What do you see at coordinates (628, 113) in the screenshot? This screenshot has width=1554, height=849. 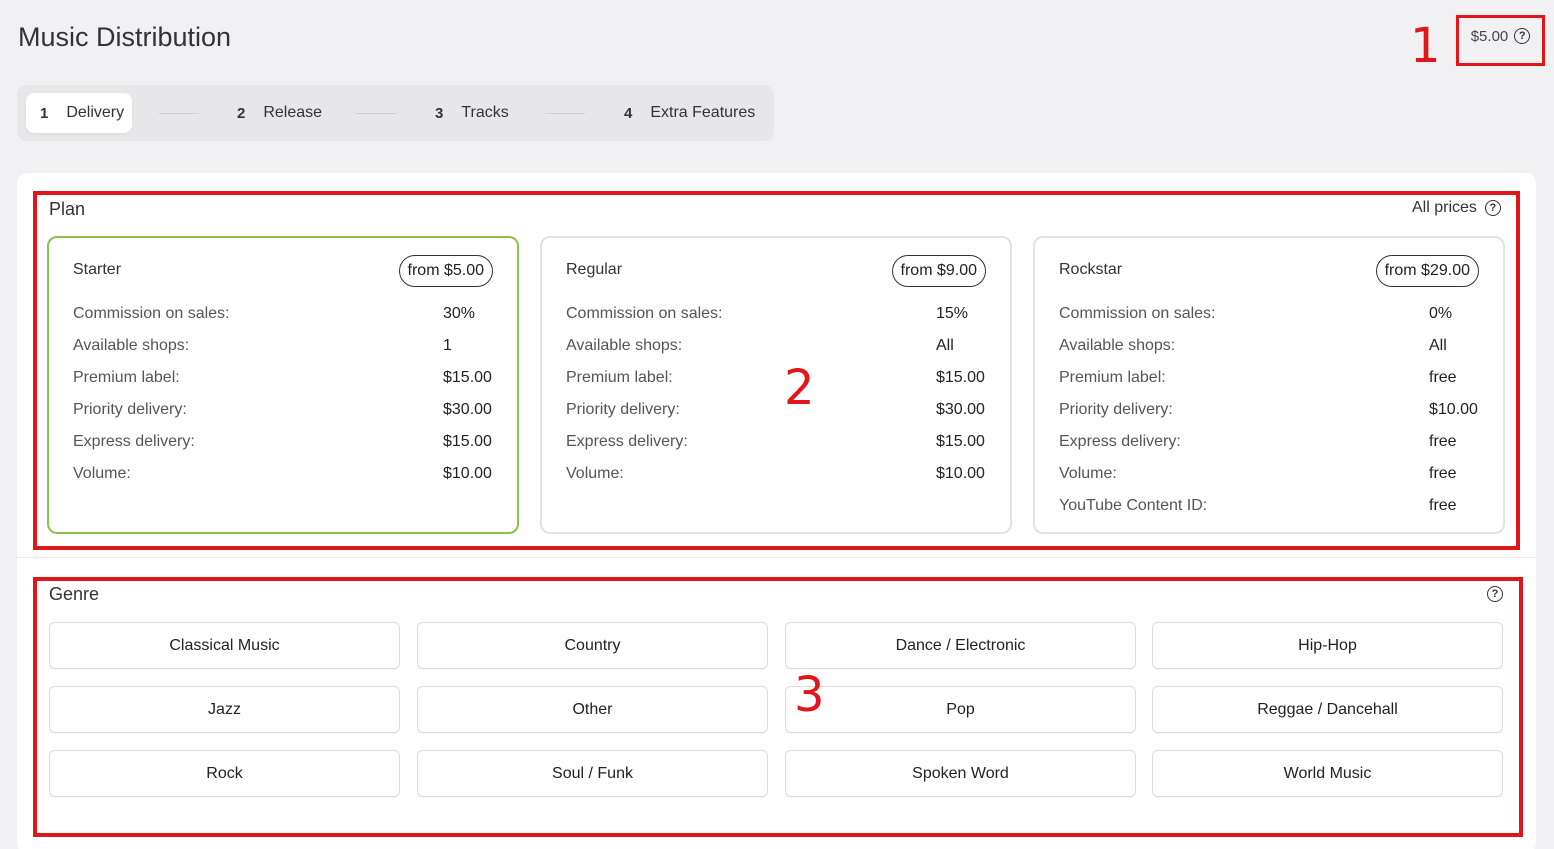 I see `step-number: 4` at bounding box center [628, 113].